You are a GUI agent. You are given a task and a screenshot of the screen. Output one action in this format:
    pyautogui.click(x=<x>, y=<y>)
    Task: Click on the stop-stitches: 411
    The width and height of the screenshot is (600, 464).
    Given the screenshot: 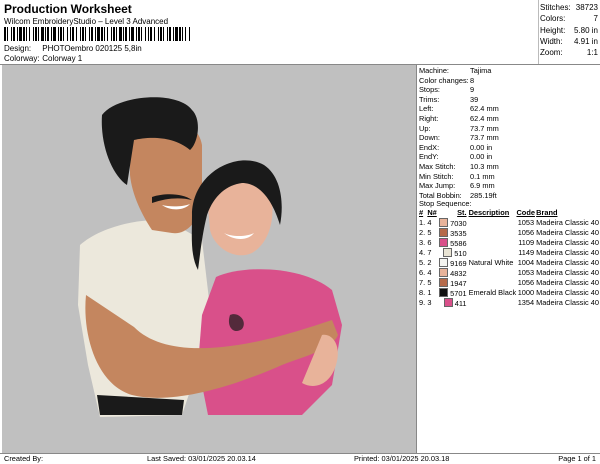 What is the action you would take?
    pyautogui.click(x=454, y=302)
    